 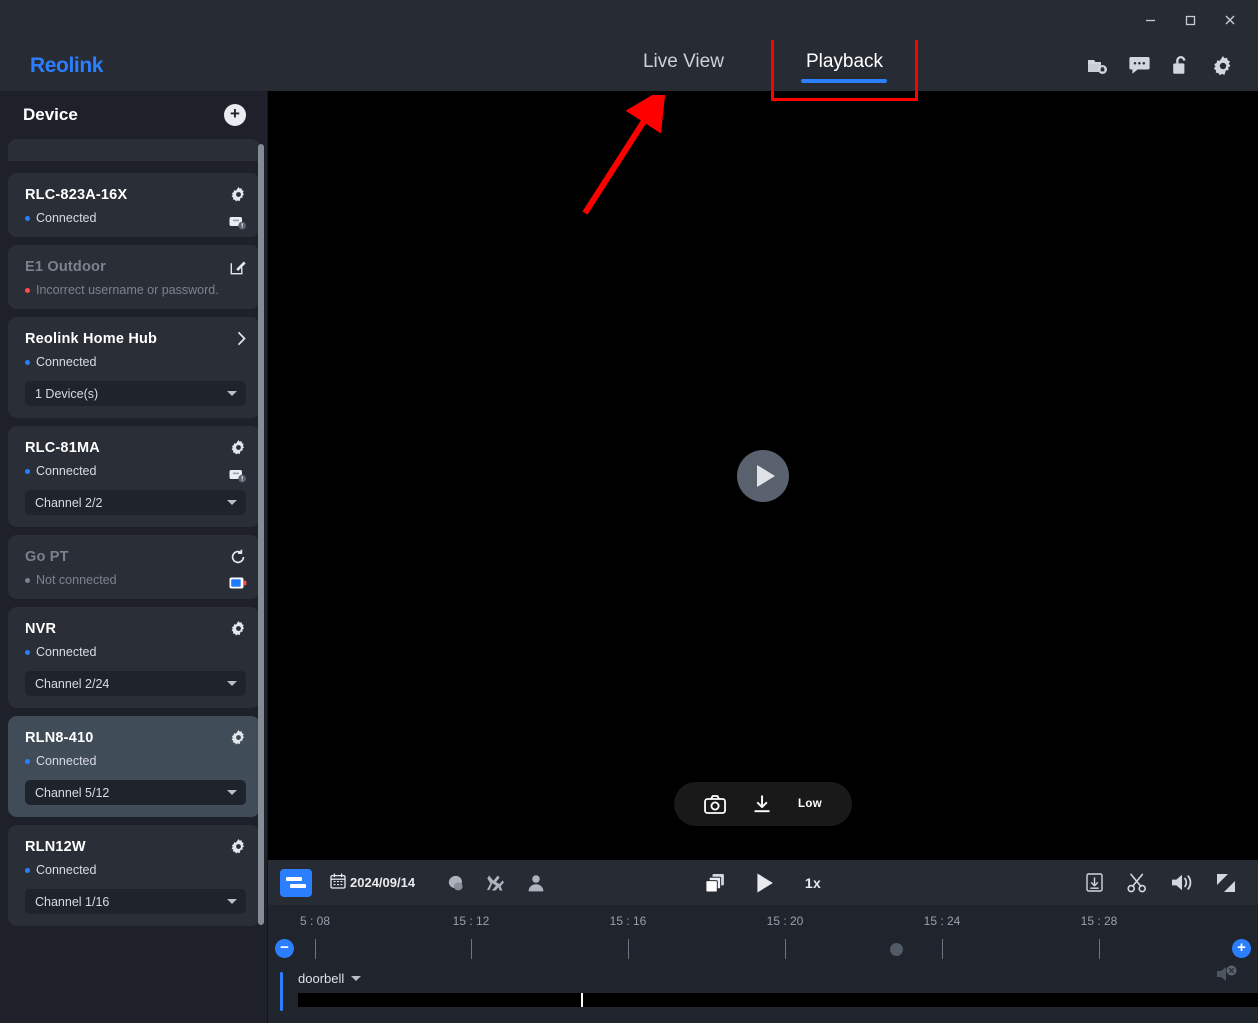 I want to click on edit-icon, so click(x=238, y=267).